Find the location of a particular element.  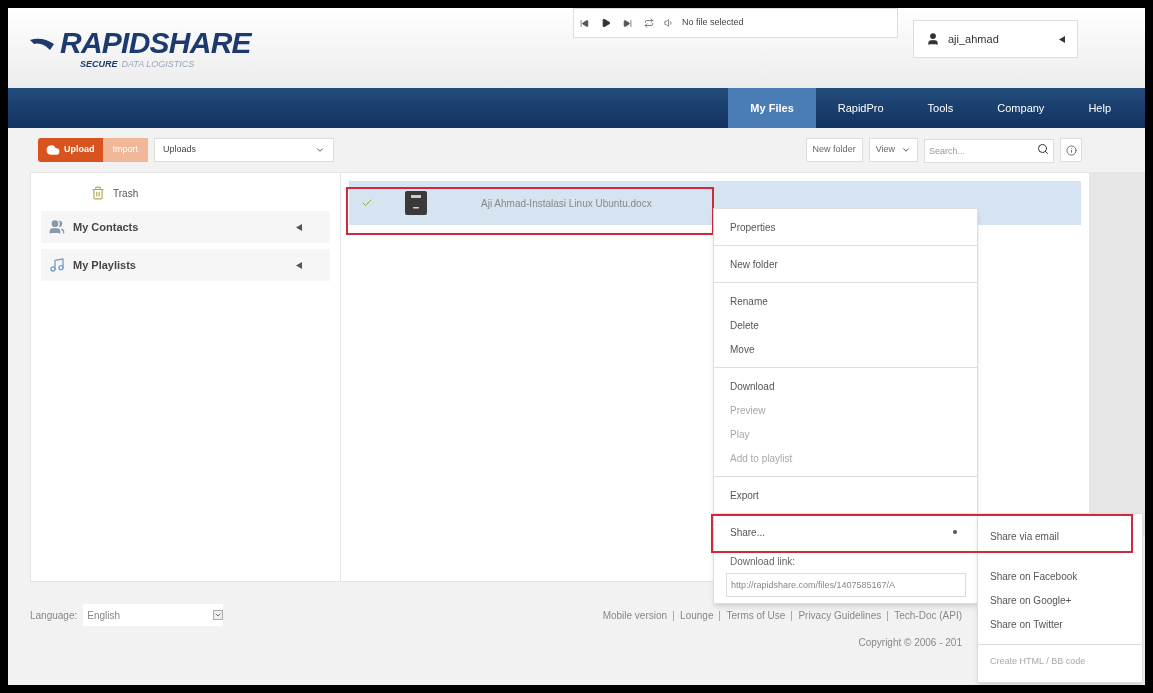

menu-item: Export is located at coordinates (845, 495).